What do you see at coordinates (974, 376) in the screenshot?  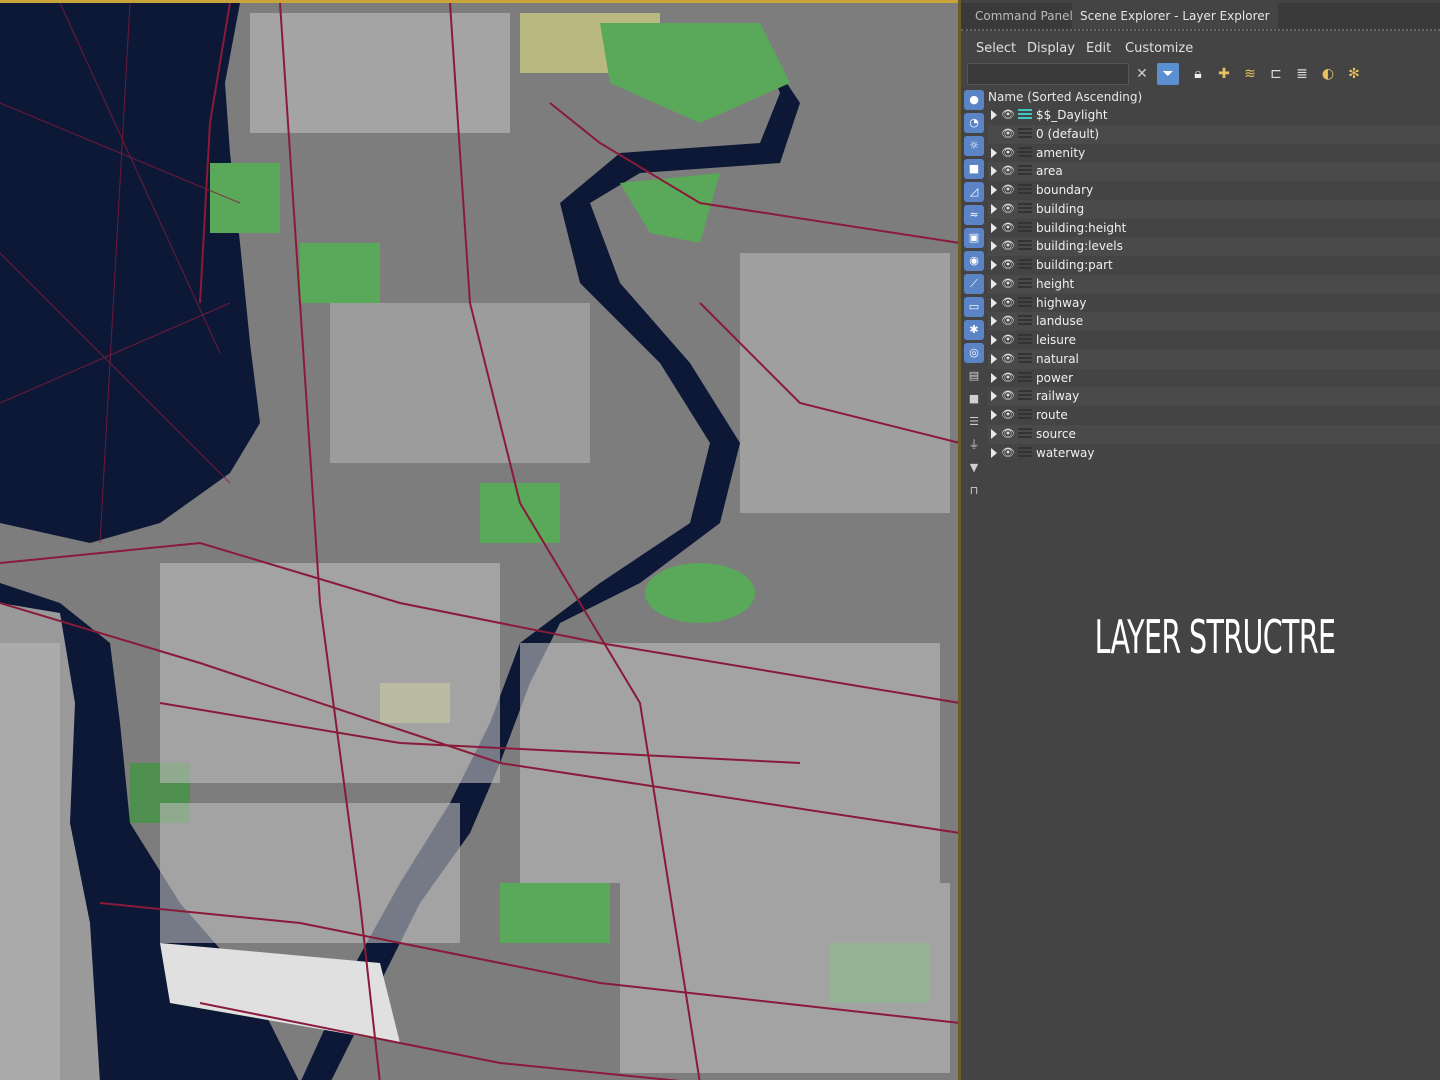 I see `doc-icon: ▤` at bounding box center [974, 376].